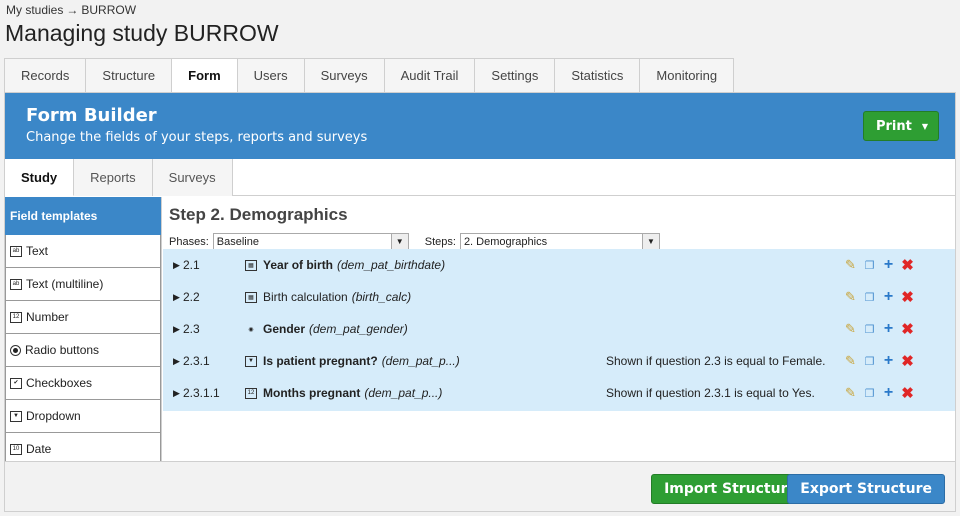 The image size is (960, 516). What do you see at coordinates (16, 449) in the screenshot?
I see `date-icon: 10` at bounding box center [16, 449].